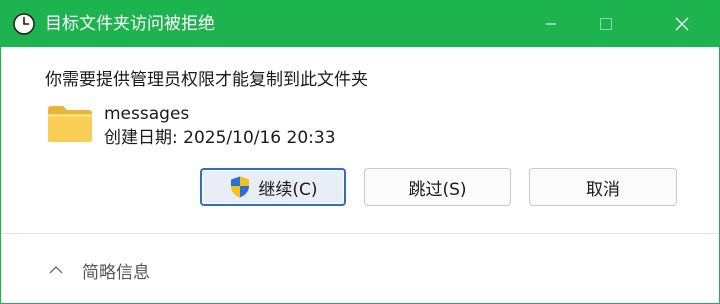 The height and width of the screenshot is (304, 720). I want to click on file-created-date: 创建日期: 2025/10/16 20:33, so click(220, 138).